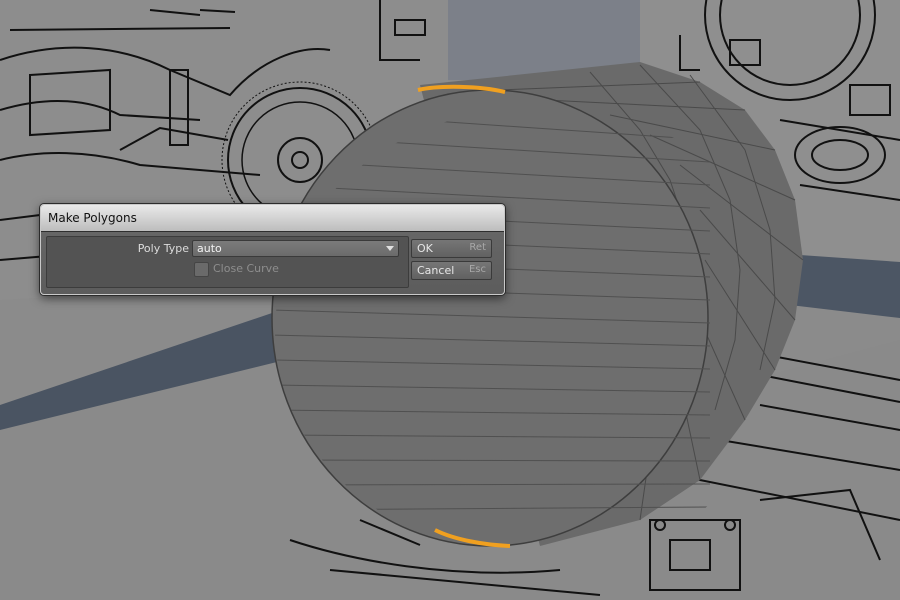 This screenshot has height=600, width=900. I want to click on close-curve-label: Close Curve, so click(246, 268).